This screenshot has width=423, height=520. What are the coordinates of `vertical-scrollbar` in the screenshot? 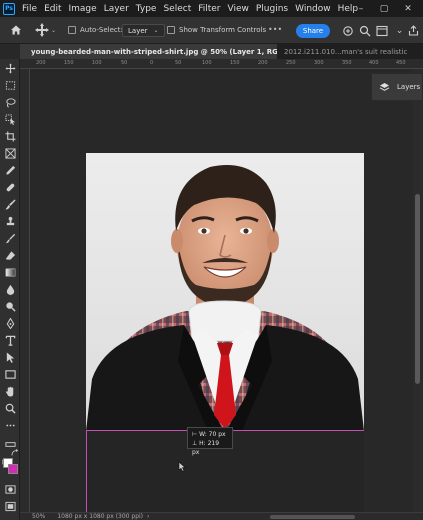 It's located at (418, 290).